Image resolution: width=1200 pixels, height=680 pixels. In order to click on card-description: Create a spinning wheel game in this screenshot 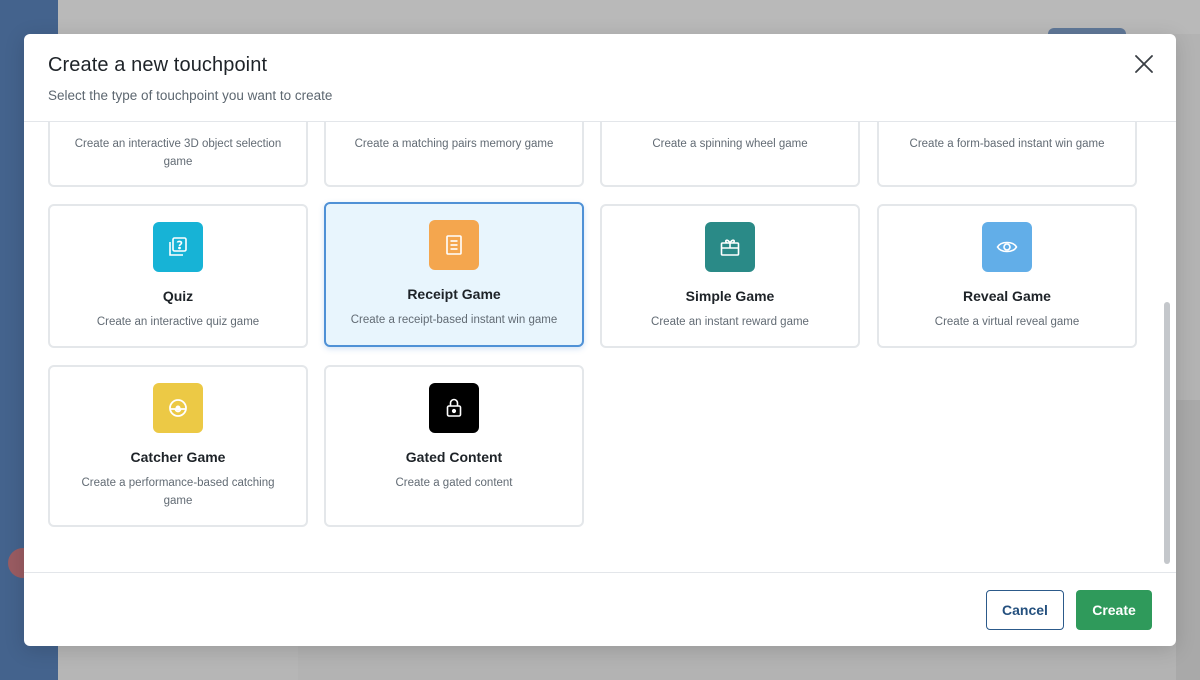, I will do `click(730, 144)`.